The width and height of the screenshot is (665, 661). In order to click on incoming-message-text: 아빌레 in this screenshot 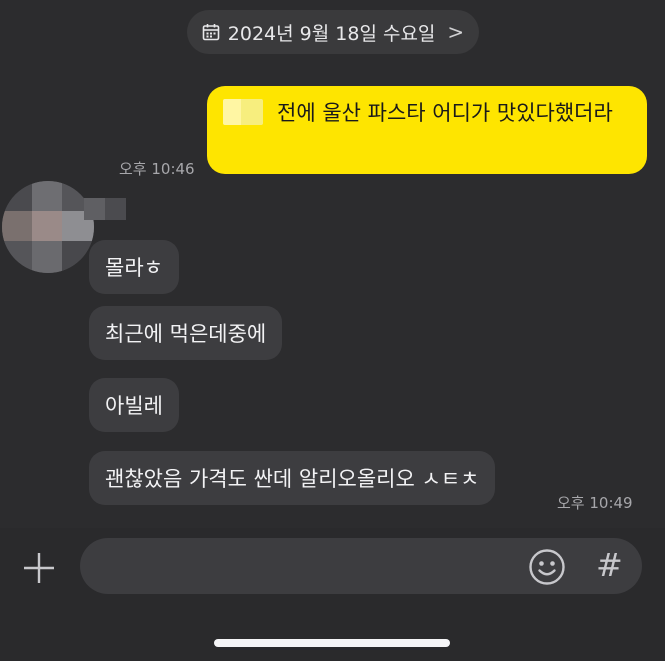, I will do `click(134, 406)`.